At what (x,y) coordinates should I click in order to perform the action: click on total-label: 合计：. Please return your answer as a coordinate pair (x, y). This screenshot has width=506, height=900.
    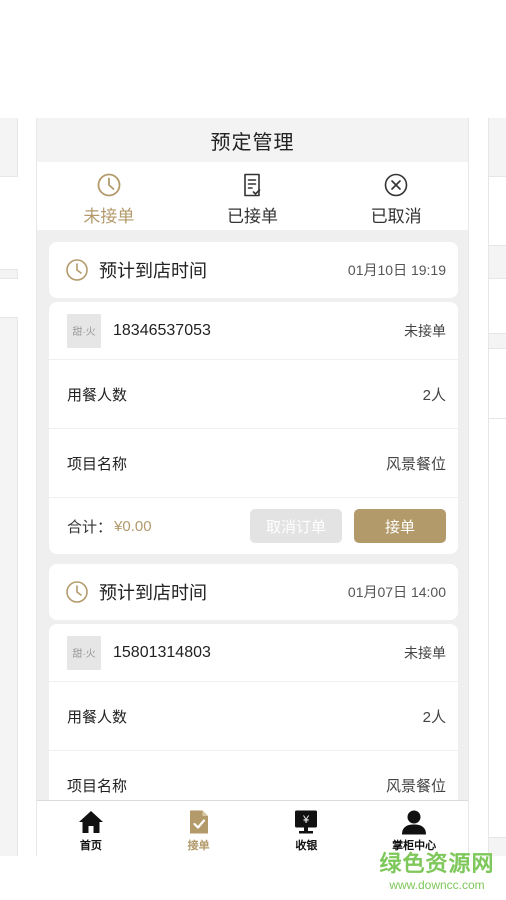
    Looking at the image, I should click on (90, 527).